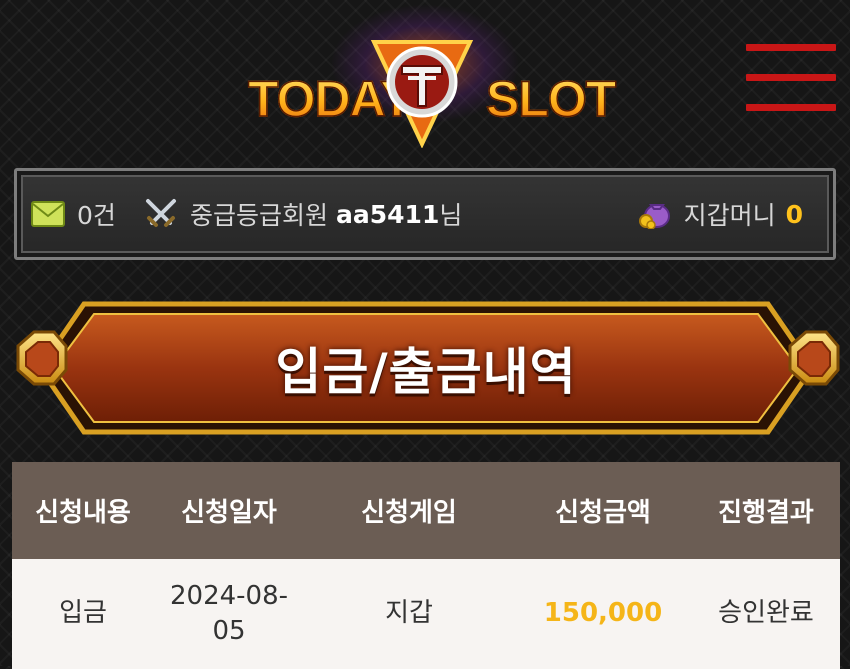 The image size is (850, 669). Describe the element at coordinates (422, 94) in the screenshot. I see `logo-shield-icon` at that location.